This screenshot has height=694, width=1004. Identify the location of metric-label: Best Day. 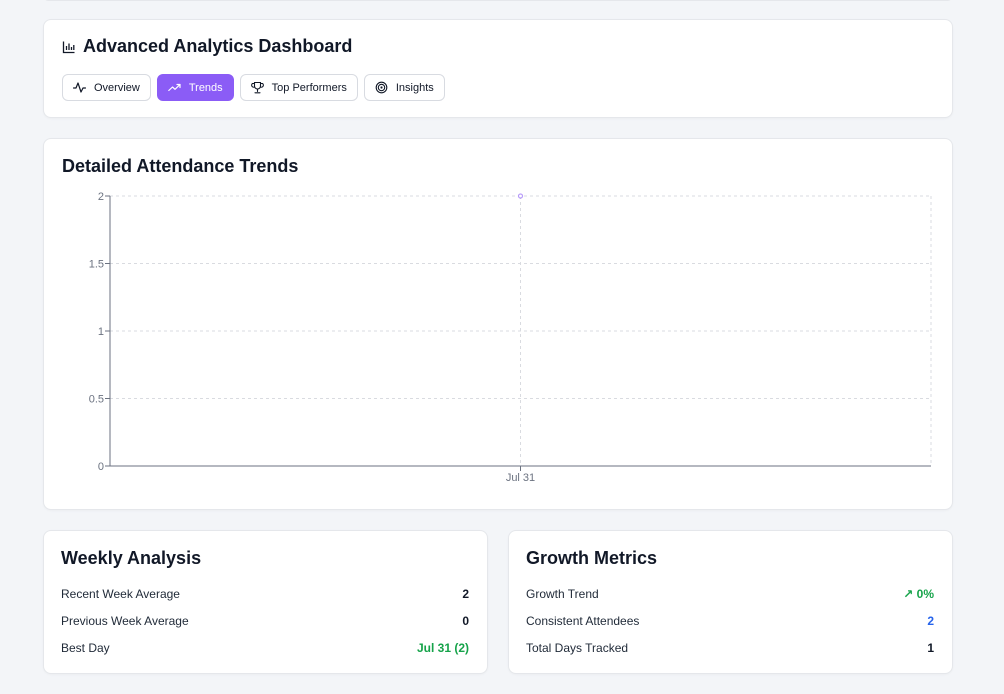
(85, 648).